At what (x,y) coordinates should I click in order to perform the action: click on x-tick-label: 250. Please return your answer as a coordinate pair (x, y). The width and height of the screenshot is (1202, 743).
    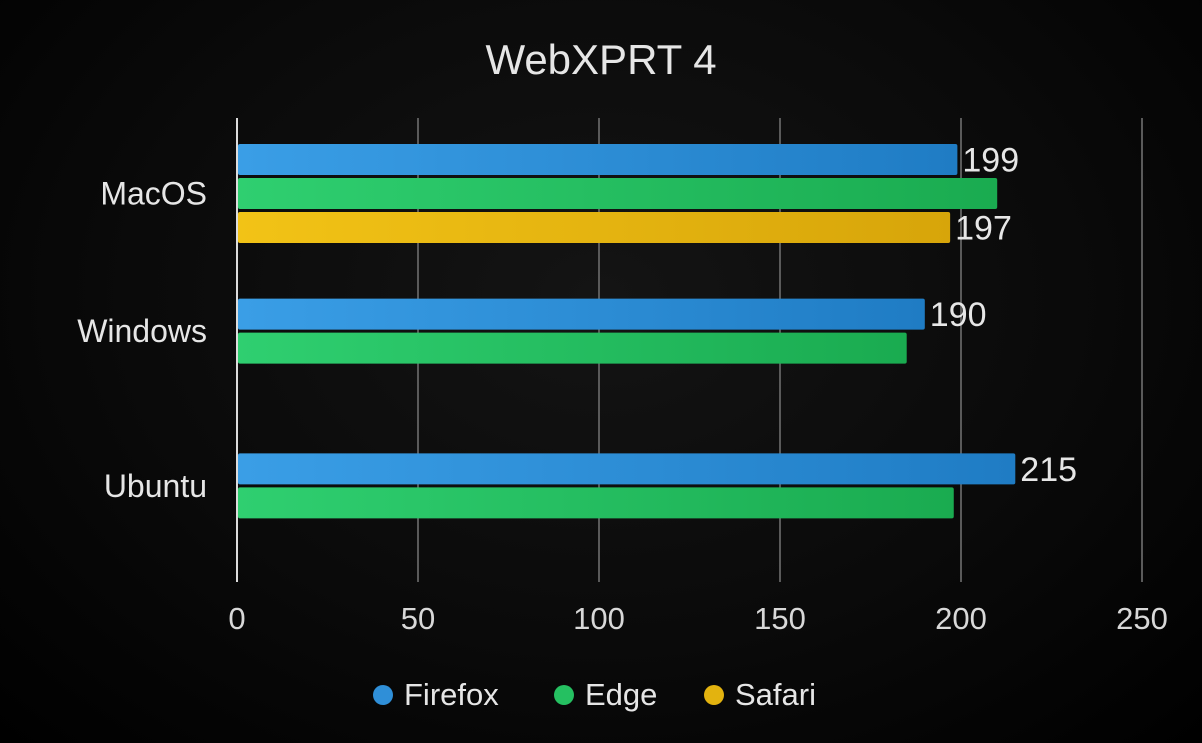
    Looking at the image, I should click on (1142, 618).